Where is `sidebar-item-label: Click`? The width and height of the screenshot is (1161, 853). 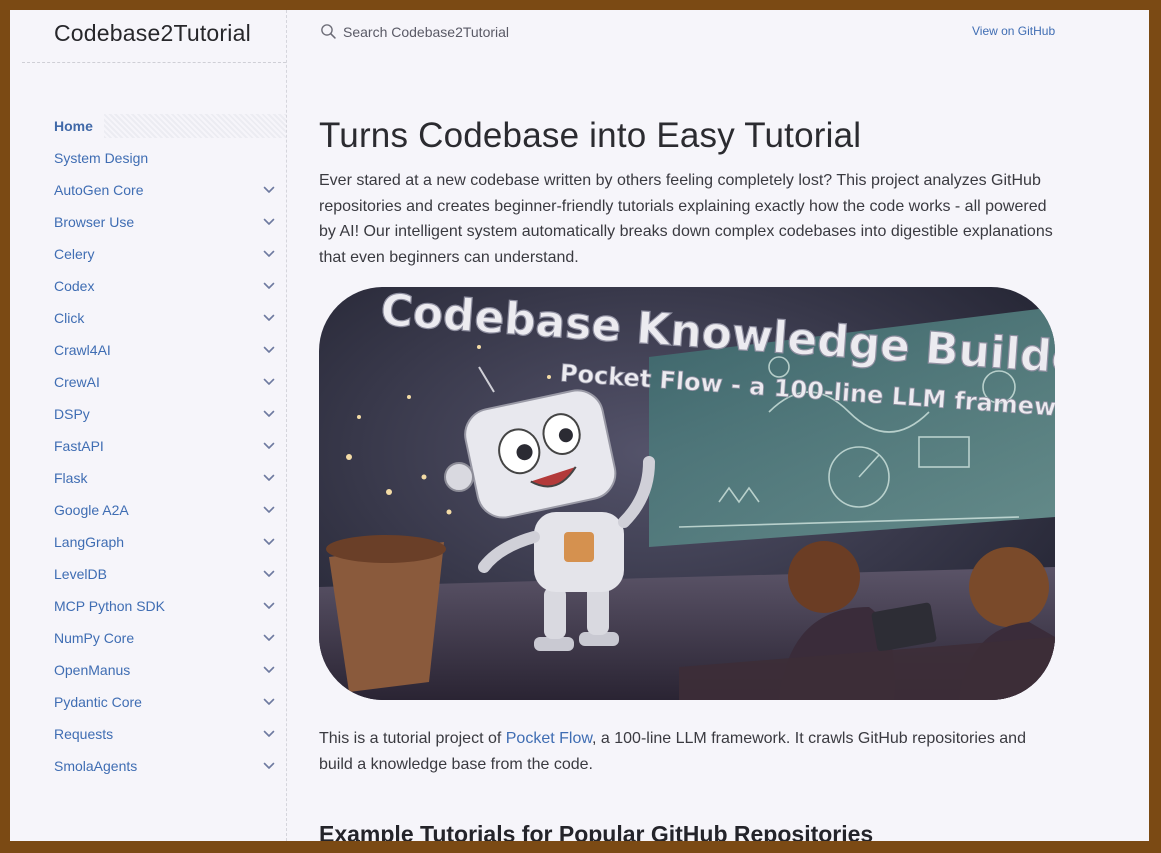
sidebar-item-label: Click is located at coordinates (69, 318).